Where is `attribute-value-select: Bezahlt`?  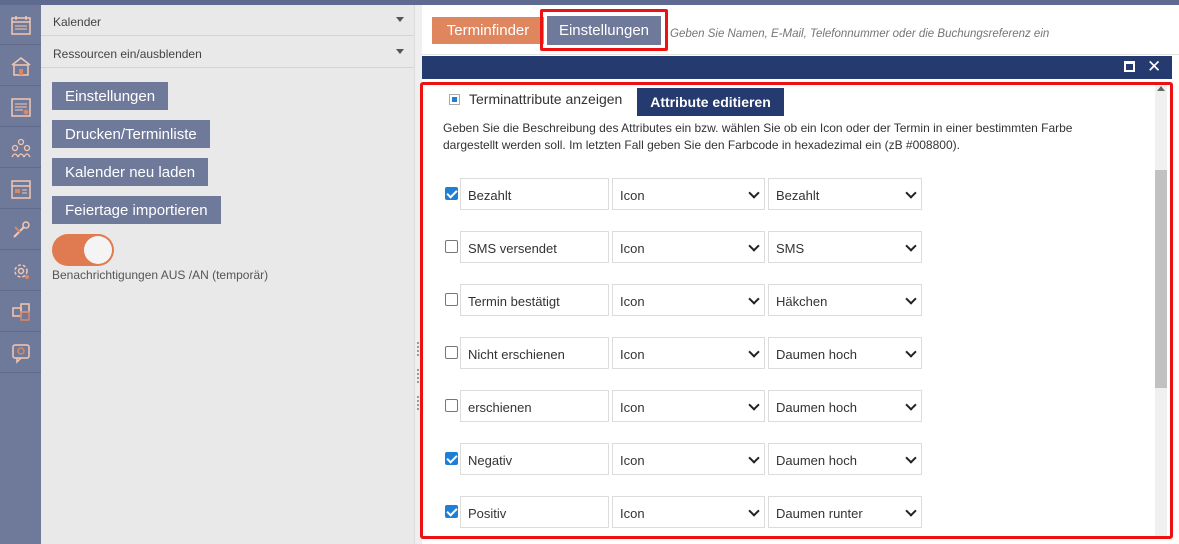 attribute-value-select: Bezahlt is located at coordinates (845, 194).